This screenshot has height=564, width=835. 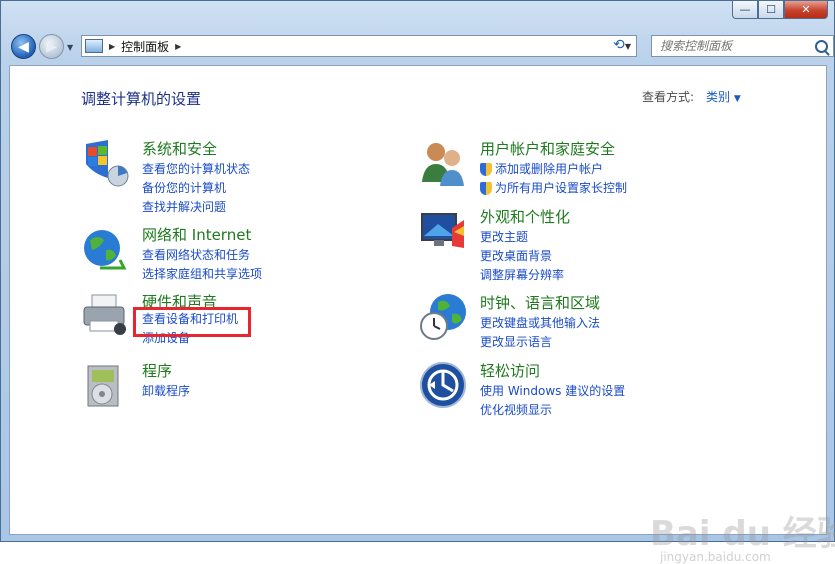 I want to click on navigation-toolbar: ◀ ▶ ▼ ▶ 控制面板 ▶ ▼ ⟲, so click(x=421, y=46).